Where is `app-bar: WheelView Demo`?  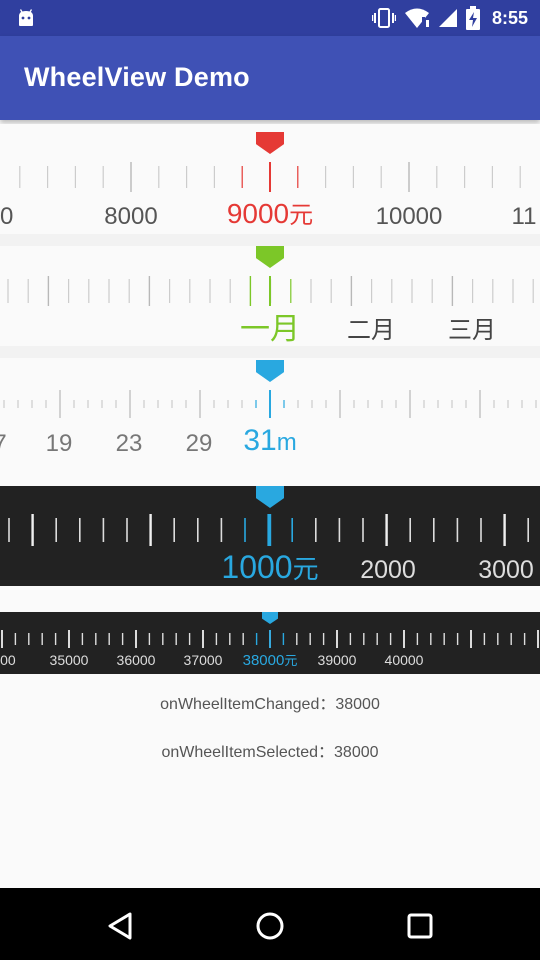
app-bar: WheelView Demo is located at coordinates (270, 78).